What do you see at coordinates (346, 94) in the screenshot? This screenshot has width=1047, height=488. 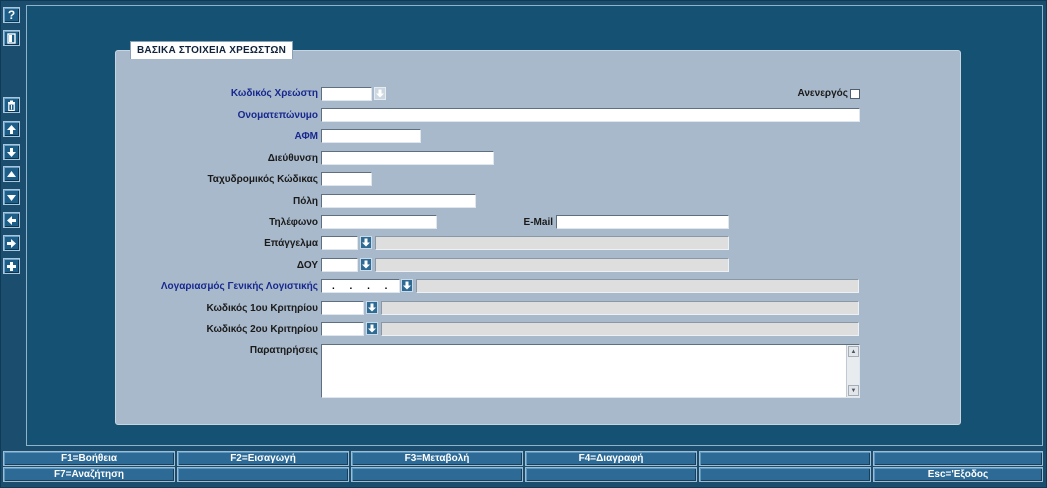 I see `debtor-code-field` at bounding box center [346, 94].